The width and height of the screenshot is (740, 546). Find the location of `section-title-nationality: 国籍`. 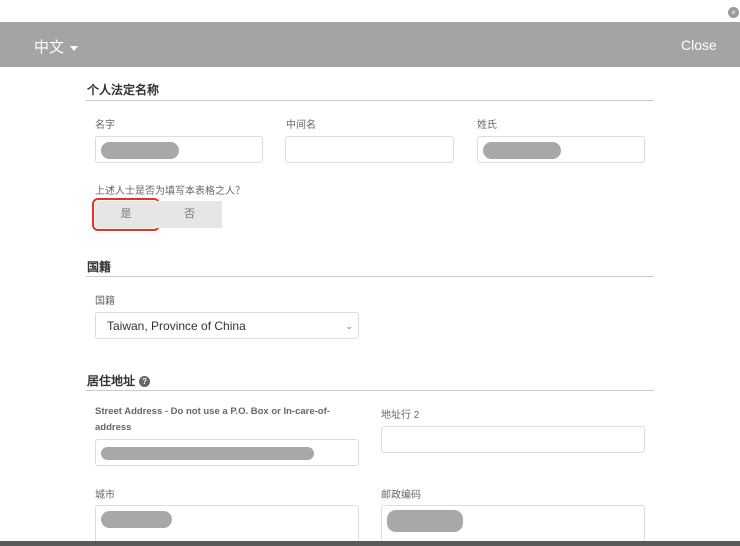

section-title-nationality: 国籍 is located at coordinates (99, 267).